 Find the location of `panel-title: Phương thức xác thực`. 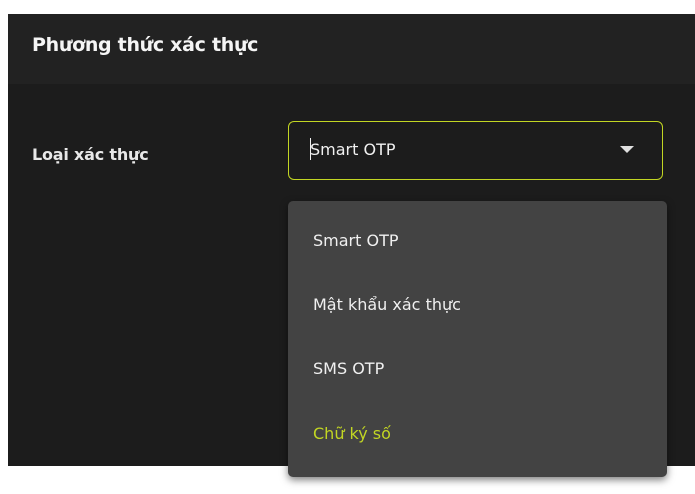

panel-title: Phương thức xác thực is located at coordinates (145, 45).